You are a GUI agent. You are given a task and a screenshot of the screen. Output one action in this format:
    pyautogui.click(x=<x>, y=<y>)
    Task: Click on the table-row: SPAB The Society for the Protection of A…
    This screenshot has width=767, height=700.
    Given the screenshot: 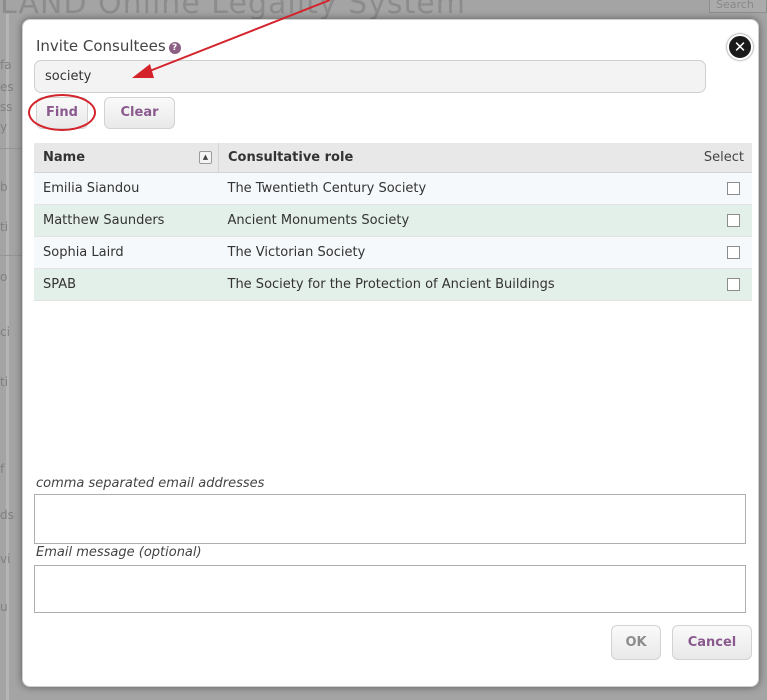 What is the action you would take?
    pyautogui.click(x=393, y=284)
    